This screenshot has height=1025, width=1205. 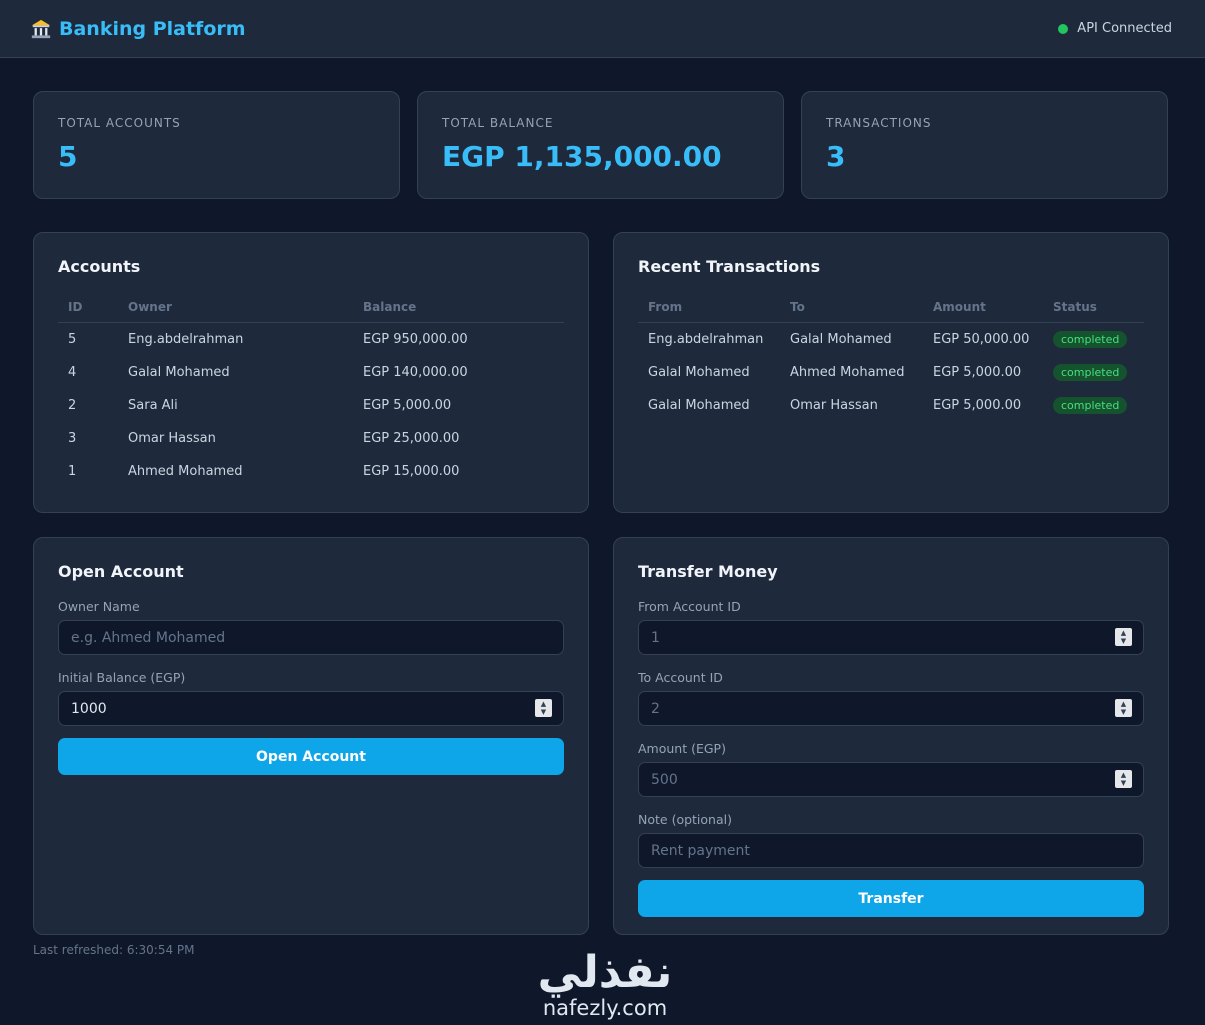 I want to click on initial-balance-wrapper: ▲ ▼, so click(x=311, y=708).